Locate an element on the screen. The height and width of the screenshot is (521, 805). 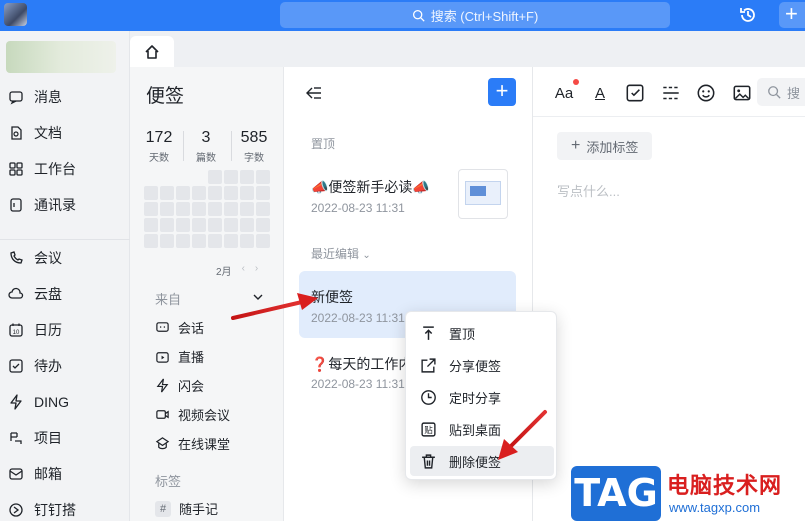
org-profile is located at coordinates (61, 57).